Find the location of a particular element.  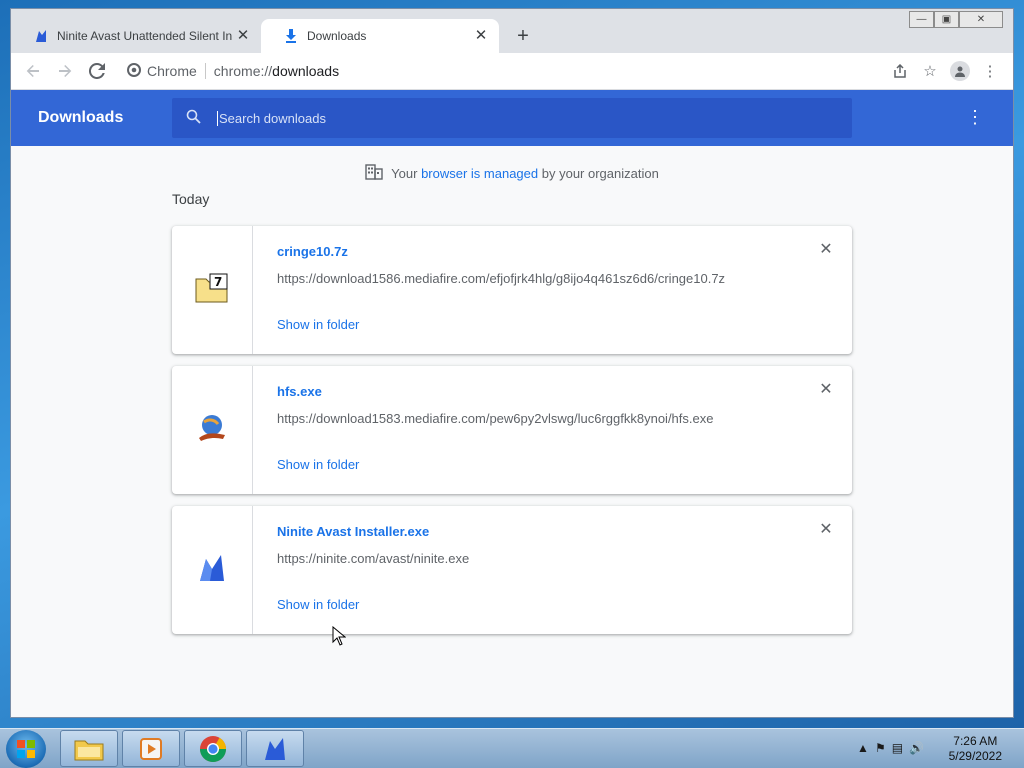

reload-icon is located at coordinates (97, 71).